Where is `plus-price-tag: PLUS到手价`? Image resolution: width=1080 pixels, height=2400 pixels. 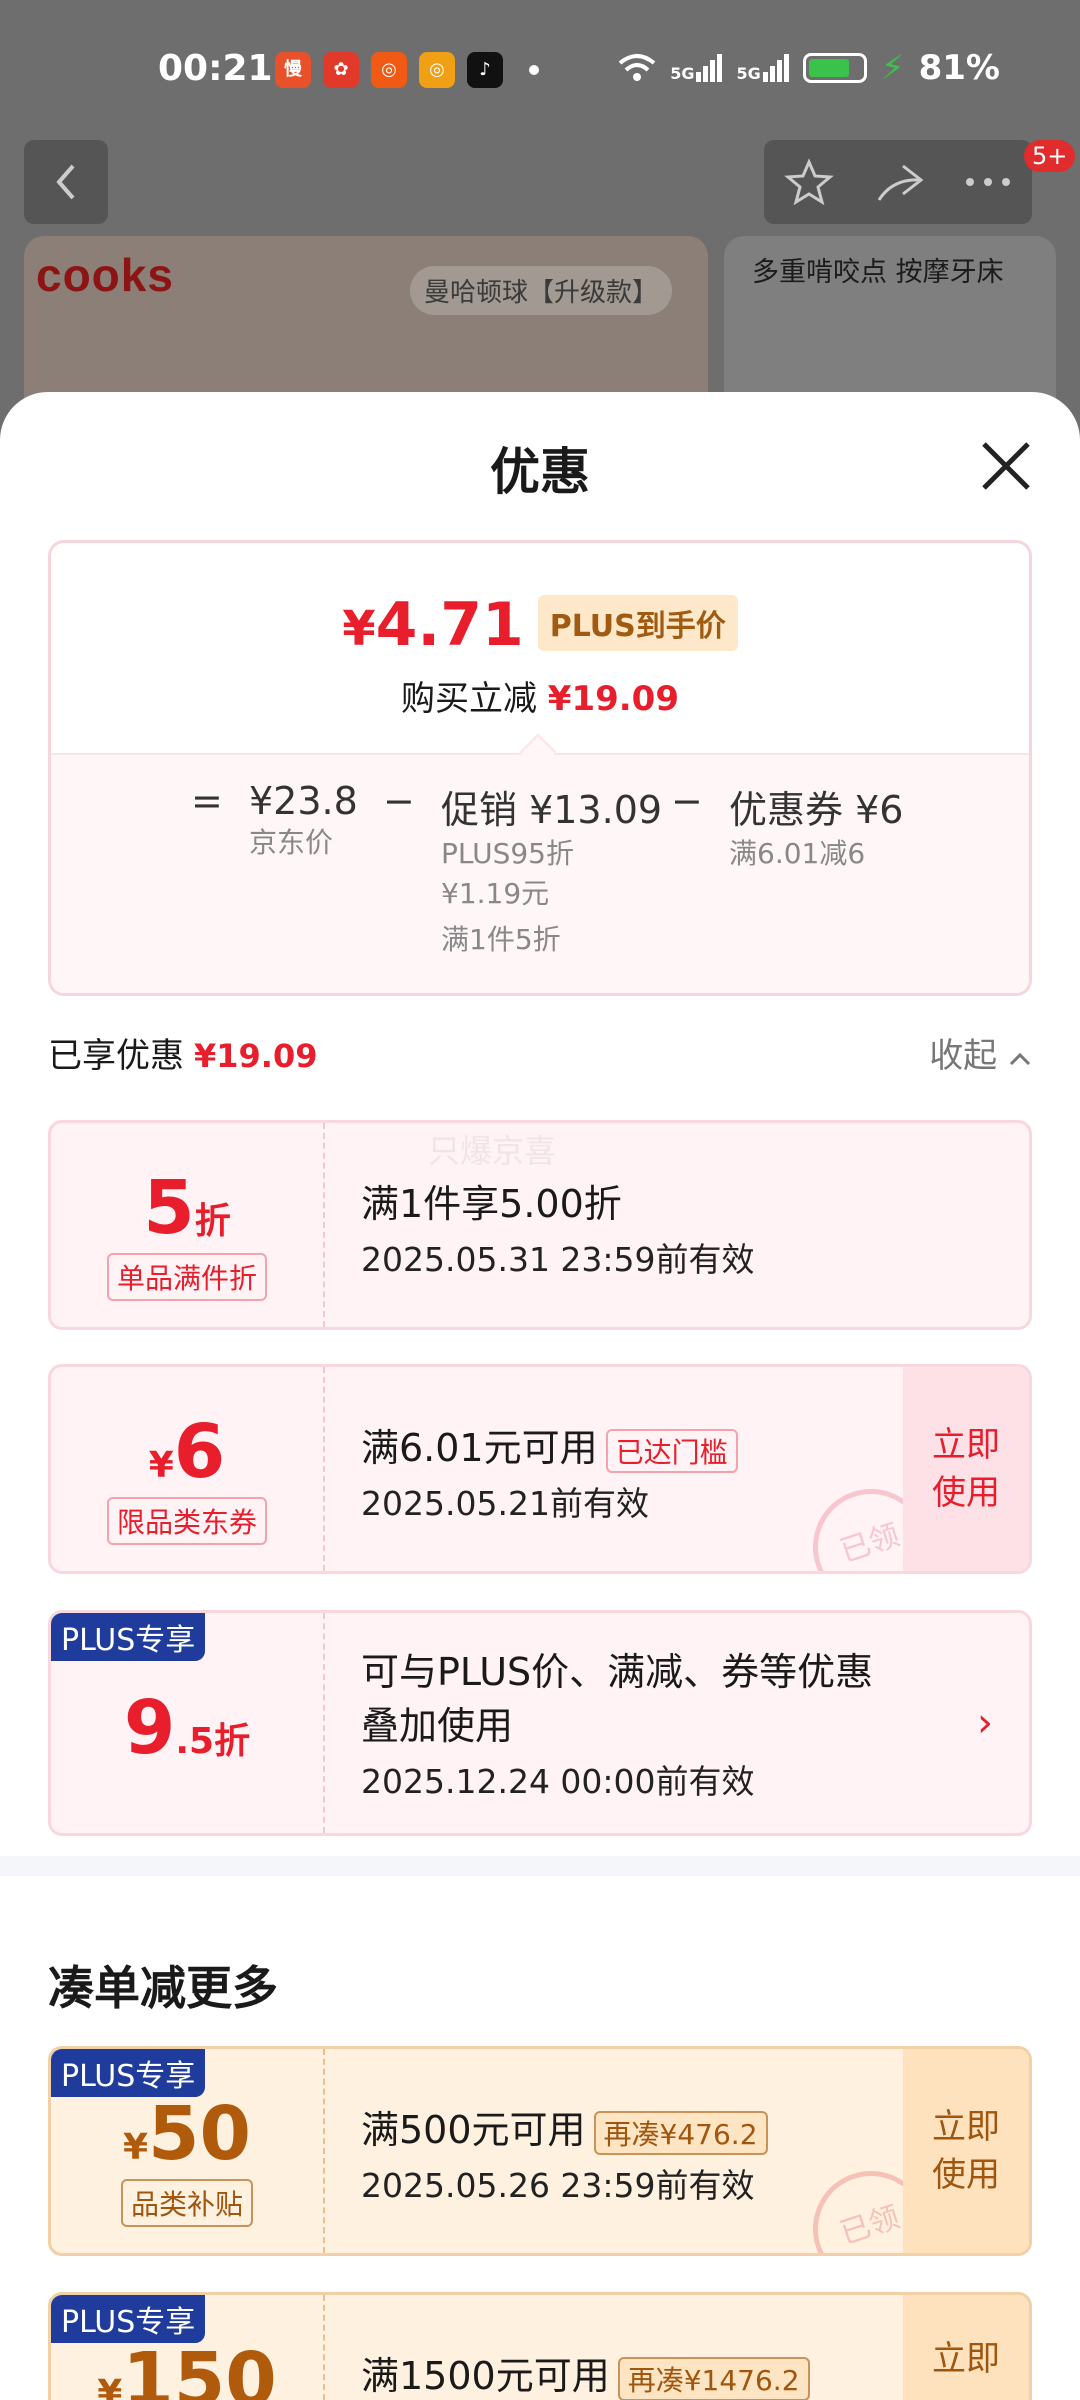 plus-price-tag: PLUS到手价 is located at coordinates (637, 623).